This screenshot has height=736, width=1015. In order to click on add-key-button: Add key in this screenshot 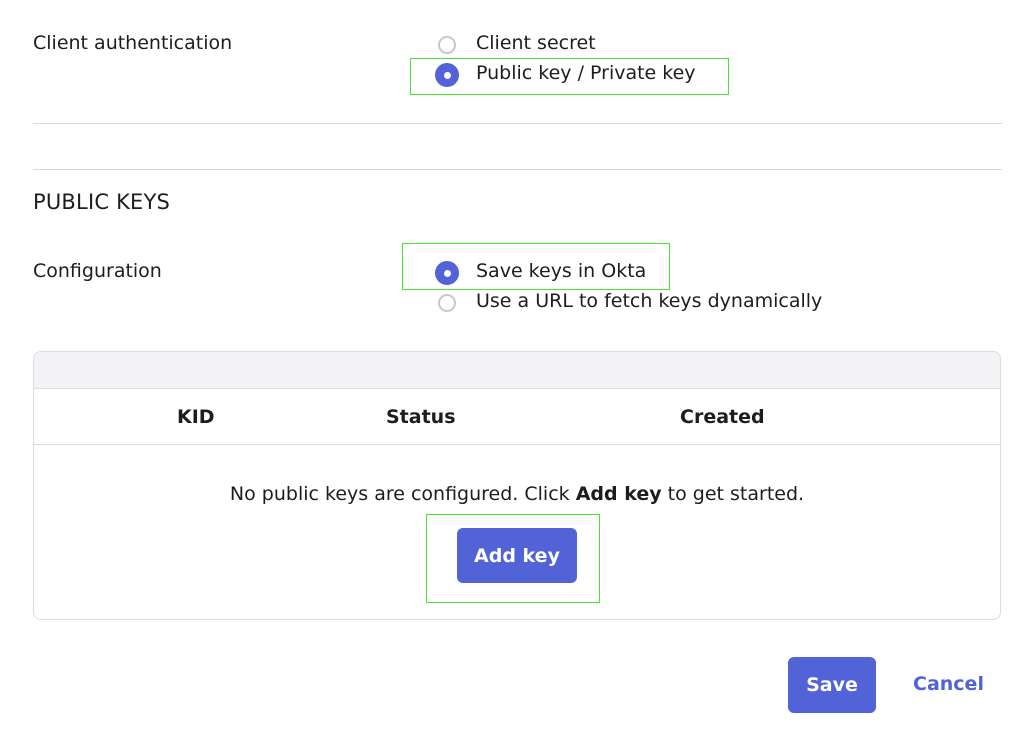, I will do `click(517, 555)`.